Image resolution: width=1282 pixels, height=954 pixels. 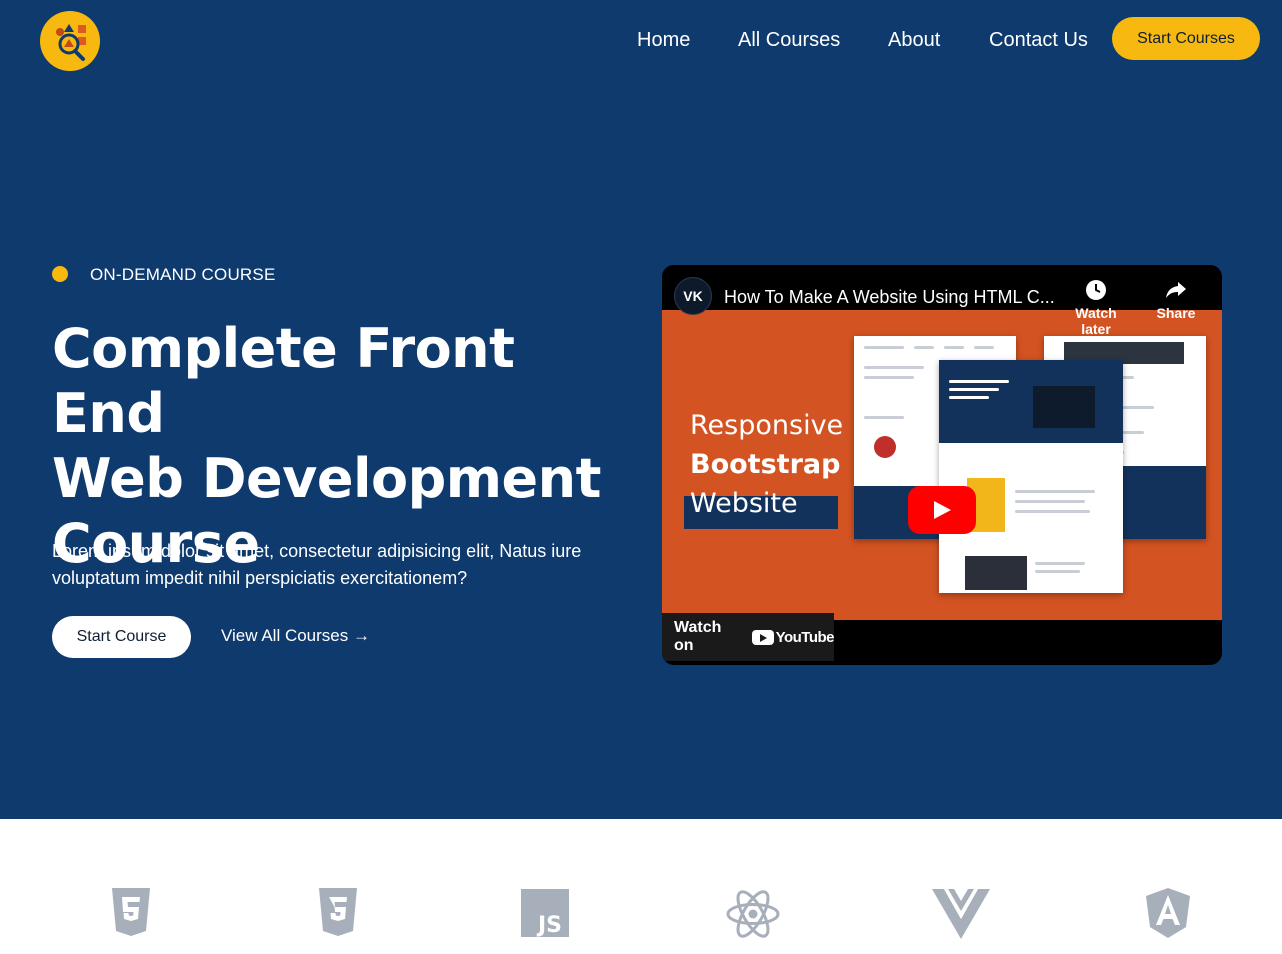 What do you see at coordinates (753, 916) in the screenshot?
I see `react-icon` at bounding box center [753, 916].